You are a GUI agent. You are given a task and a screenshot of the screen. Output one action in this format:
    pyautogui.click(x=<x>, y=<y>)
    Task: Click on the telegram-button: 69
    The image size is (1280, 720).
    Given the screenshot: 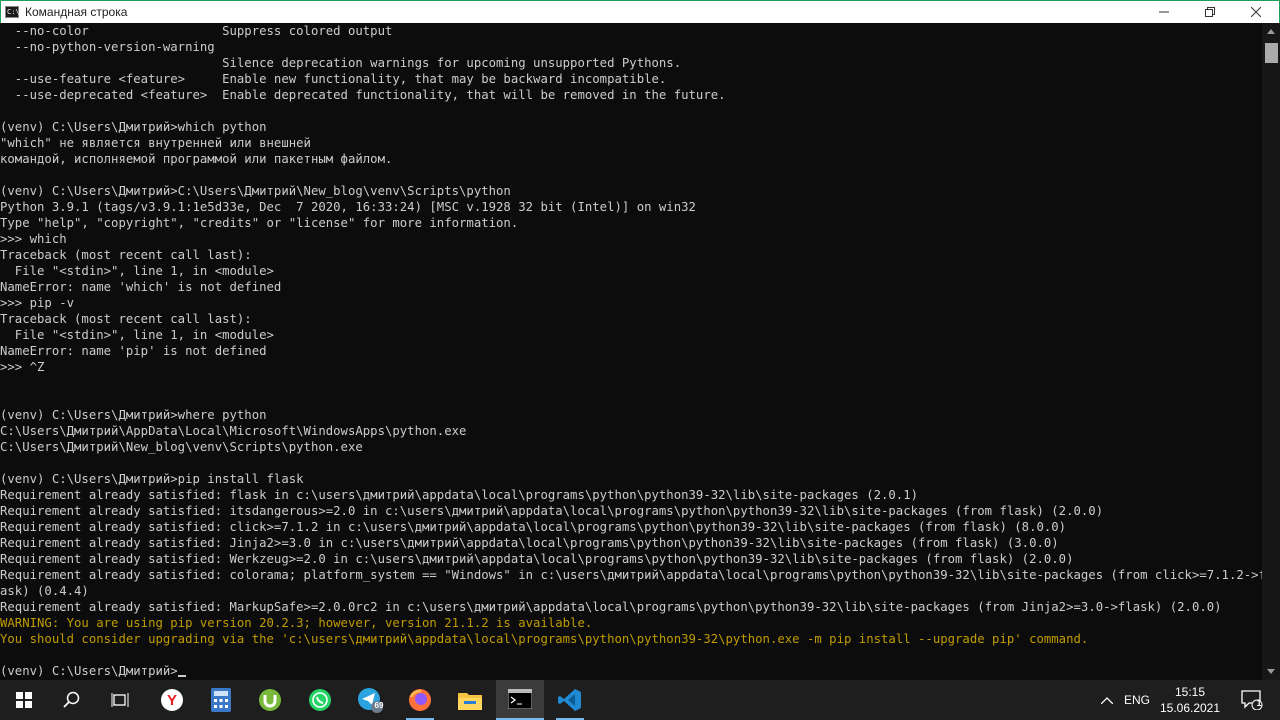 What is the action you would take?
    pyautogui.click(x=370, y=700)
    